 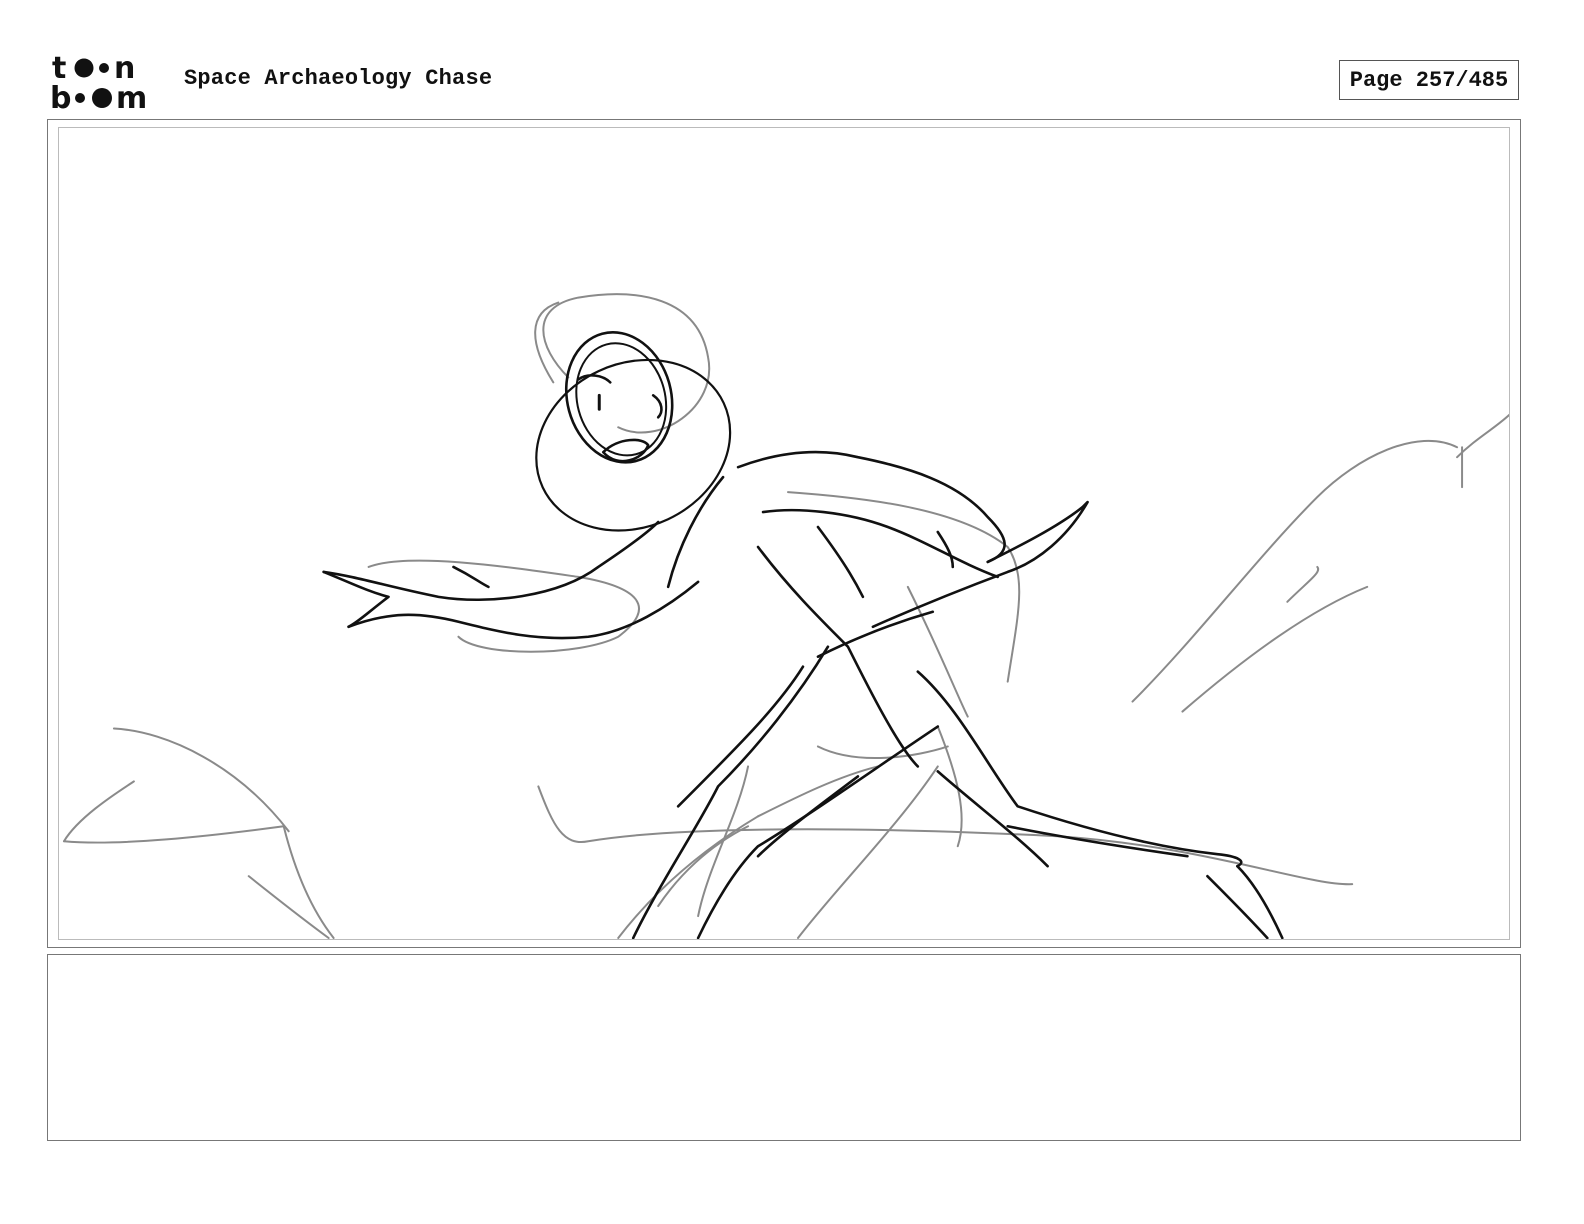 What do you see at coordinates (60, 97) in the screenshot?
I see `svg-text: b` at bounding box center [60, 97].